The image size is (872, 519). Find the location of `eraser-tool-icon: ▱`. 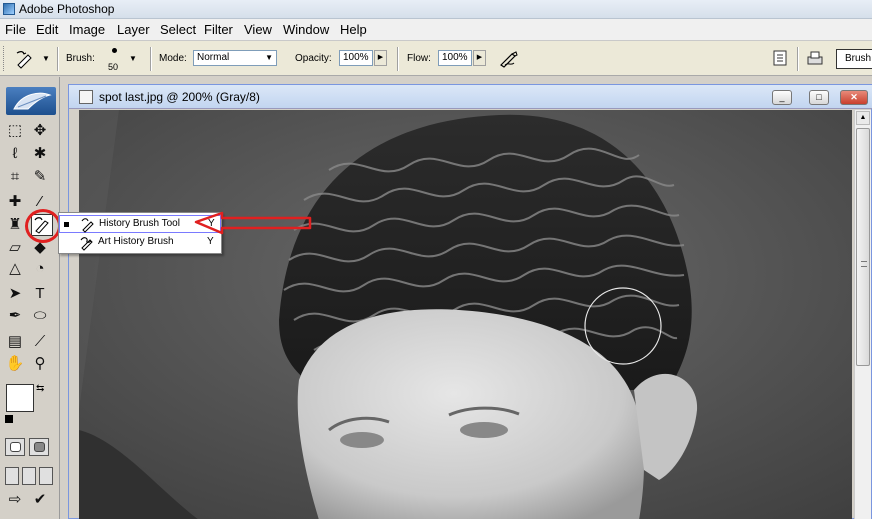

eraser-tool-icon: ▱ is located at coordinates (15, 248).